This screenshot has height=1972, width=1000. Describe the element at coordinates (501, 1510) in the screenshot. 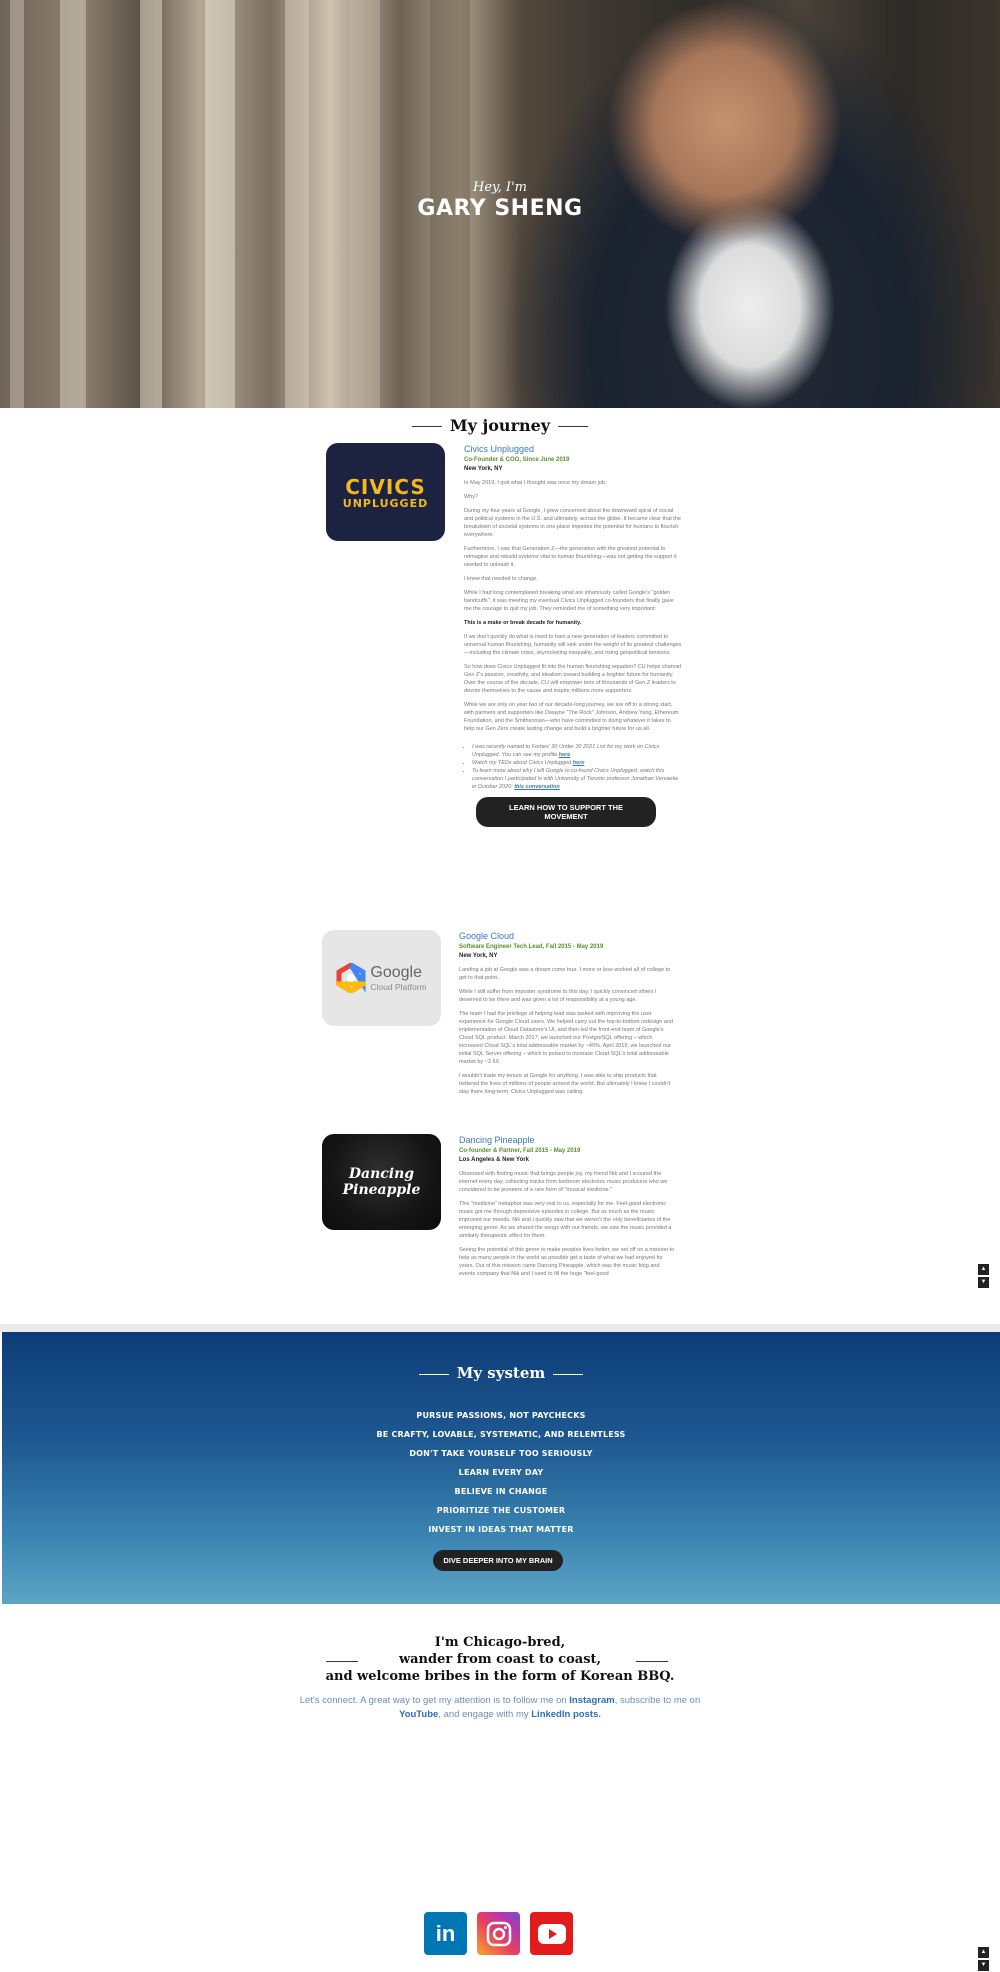

I see `principle-item: PRIORITIZE THE CUSTOMER` at that location.